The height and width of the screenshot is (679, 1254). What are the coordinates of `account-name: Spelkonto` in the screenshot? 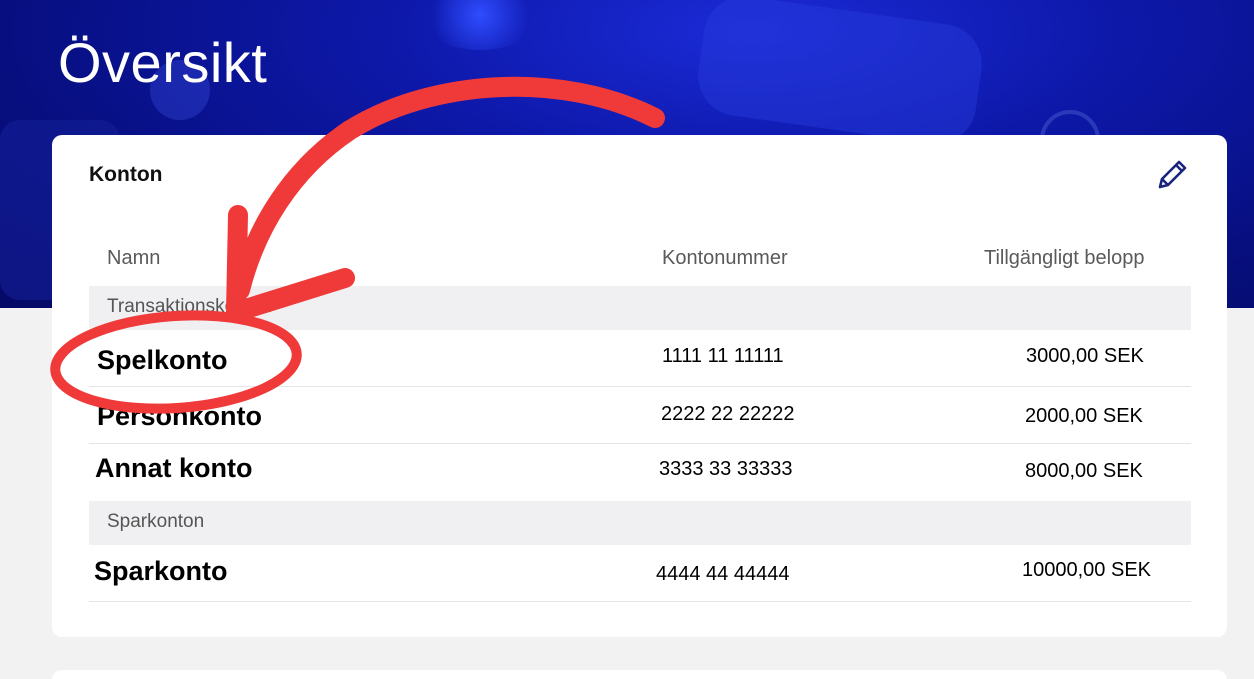 It's located at (162, 360).